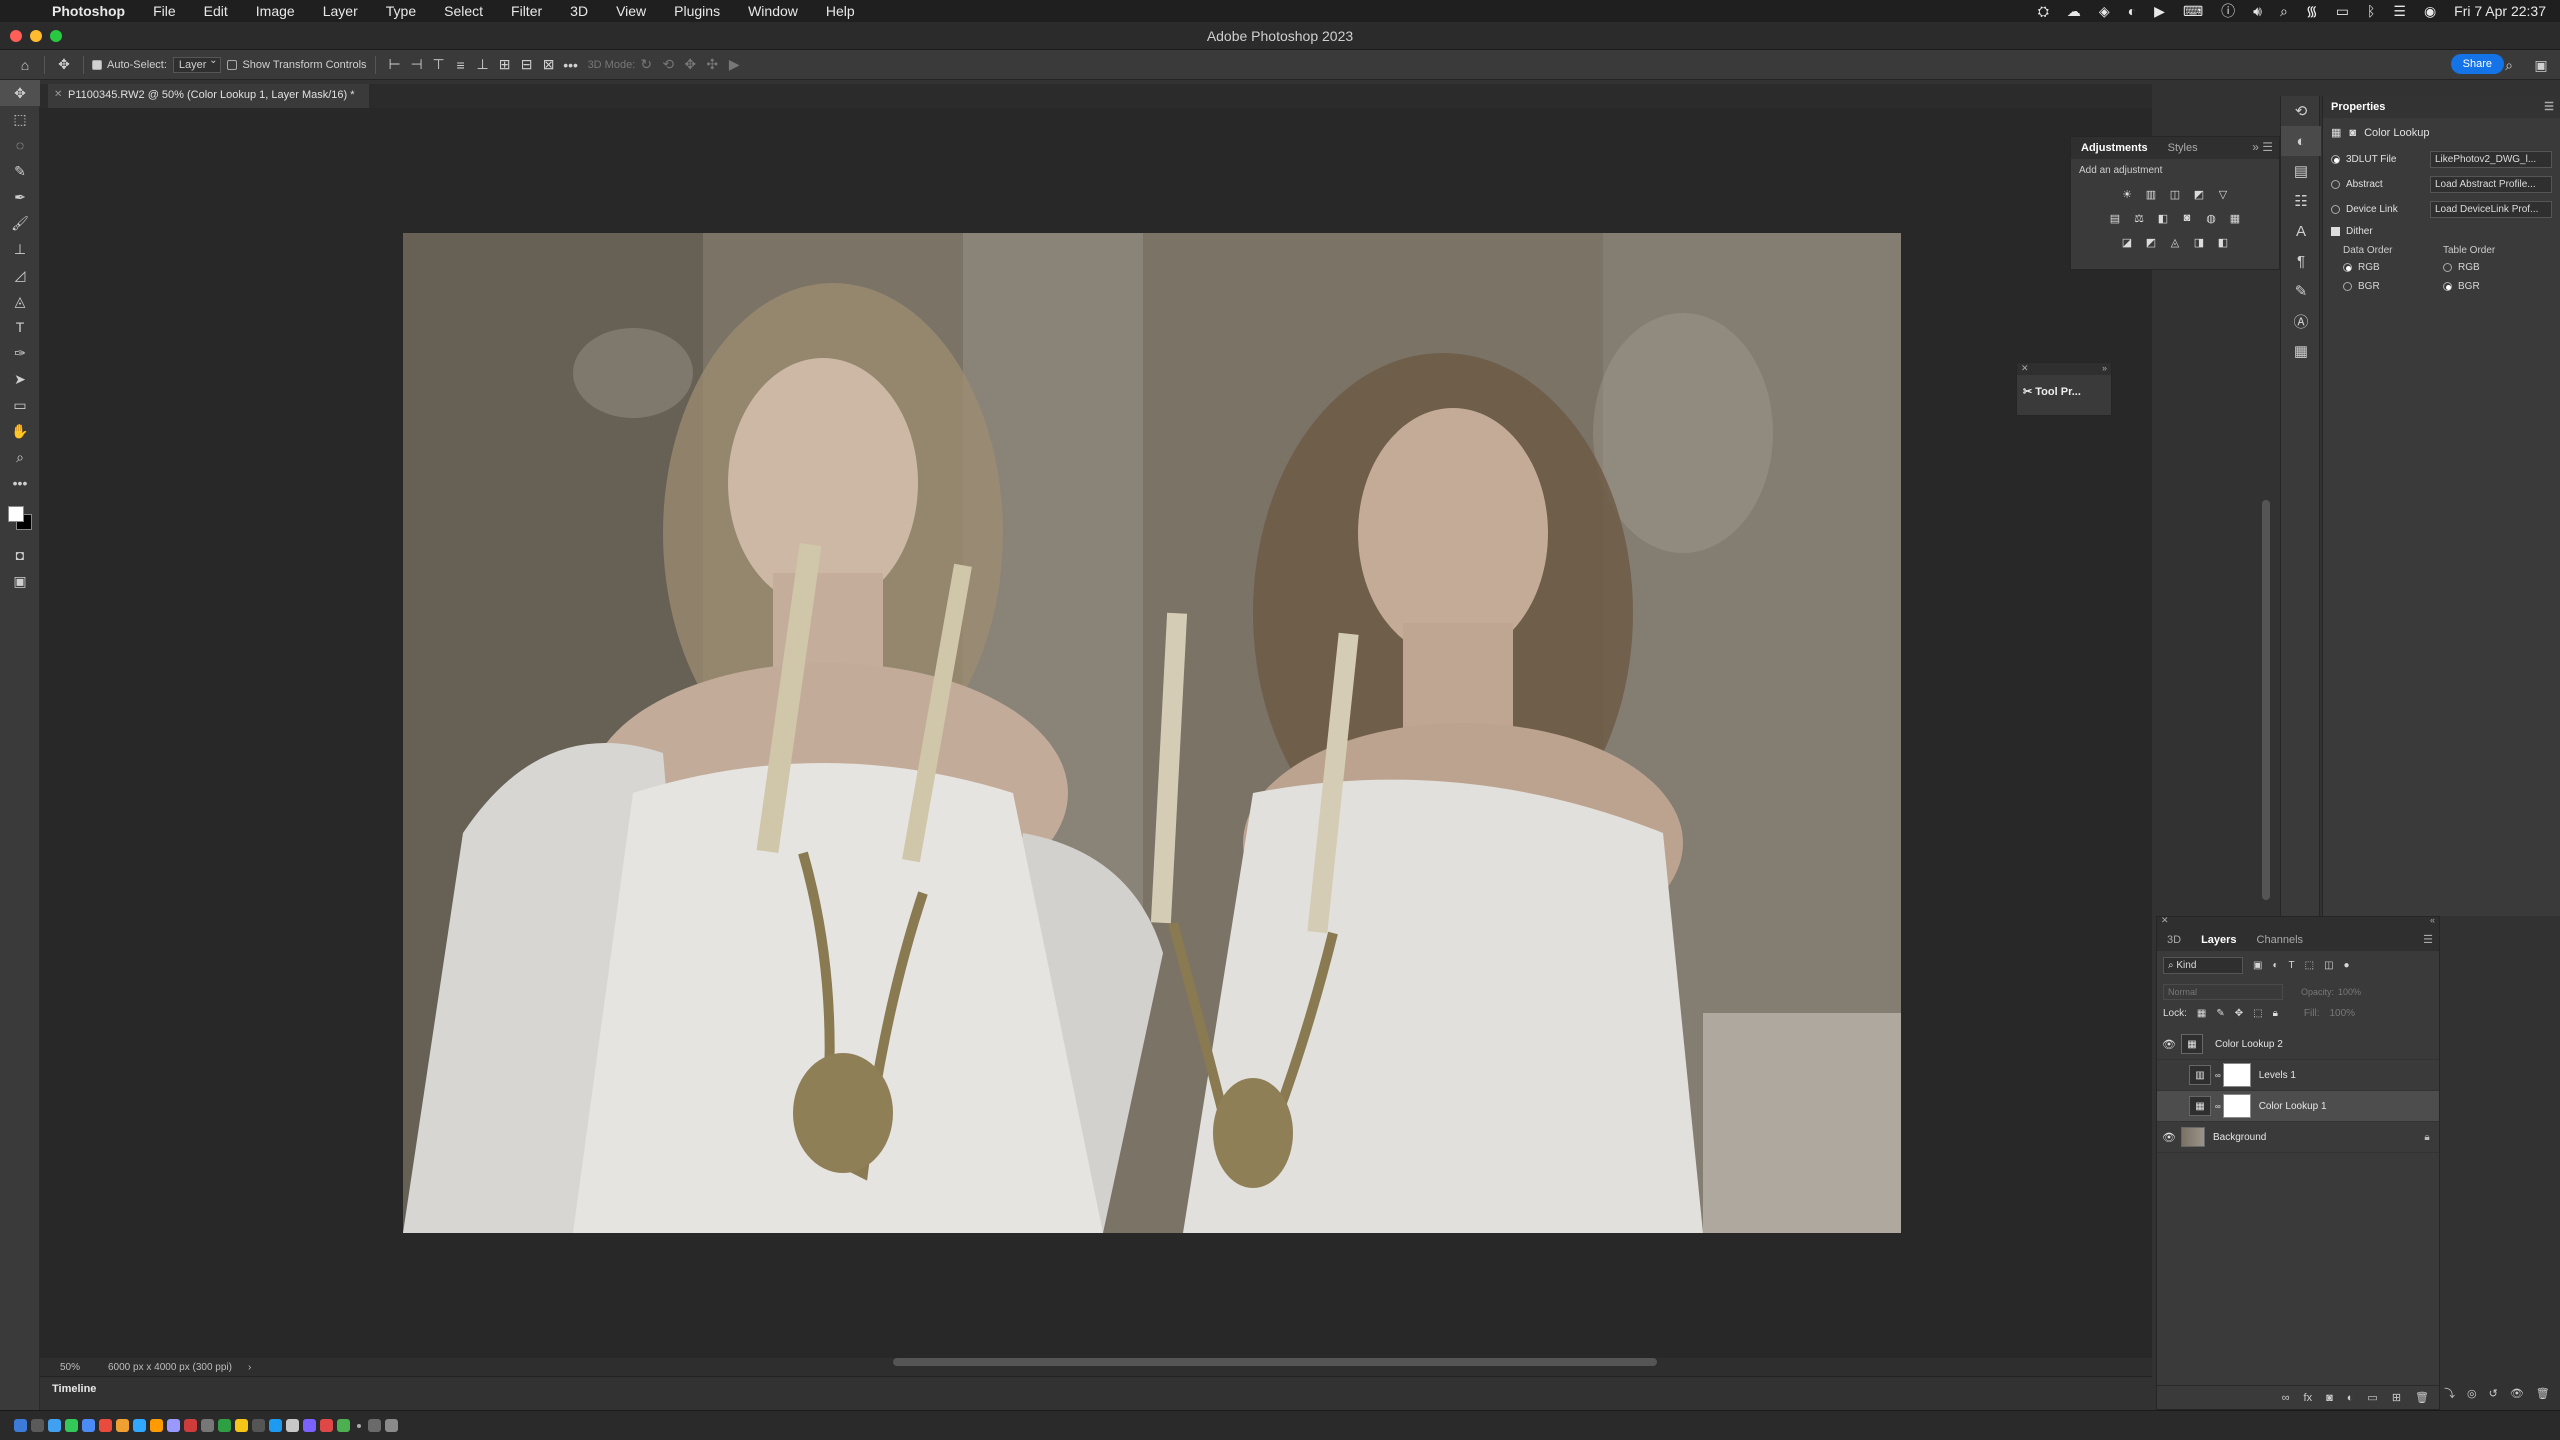 The height and width of the screenshot is (1440, 2560). What do you see at coordinates (70, 1367) in the screenshot?
I see `zoom-level: 50%` at bounding box center [70, 1367].